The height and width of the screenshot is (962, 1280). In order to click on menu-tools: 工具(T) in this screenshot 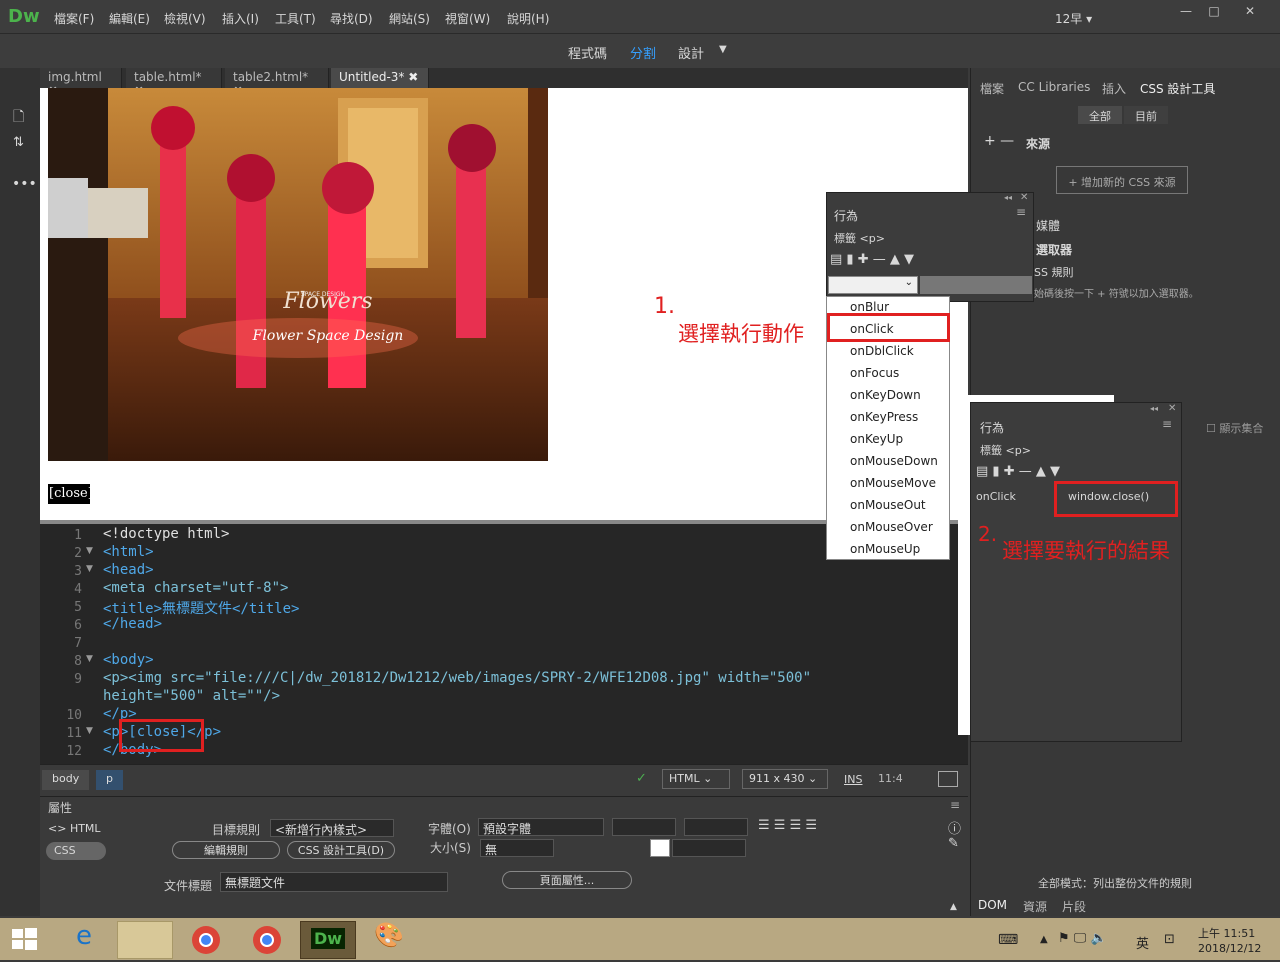, I will do `click(295, 18)`.